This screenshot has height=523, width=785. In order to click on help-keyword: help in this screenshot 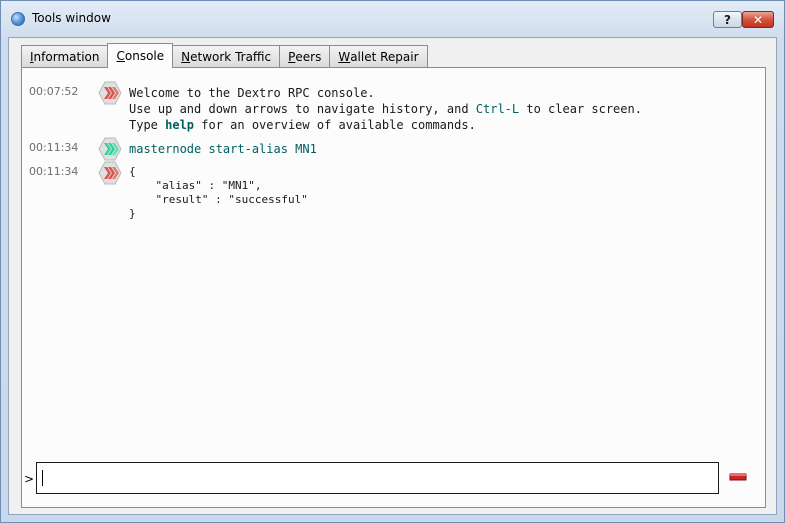, I will do `click(180, 125)`.